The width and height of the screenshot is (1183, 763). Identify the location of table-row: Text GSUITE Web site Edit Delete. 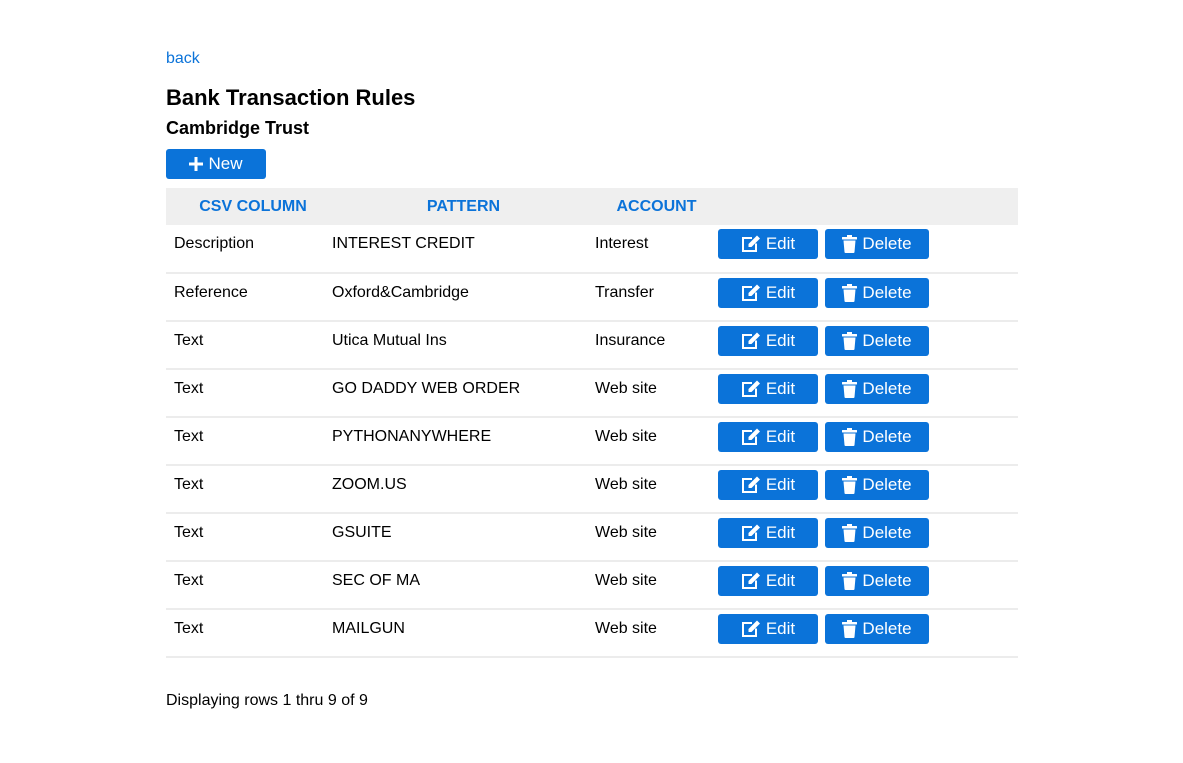
(592, 537).